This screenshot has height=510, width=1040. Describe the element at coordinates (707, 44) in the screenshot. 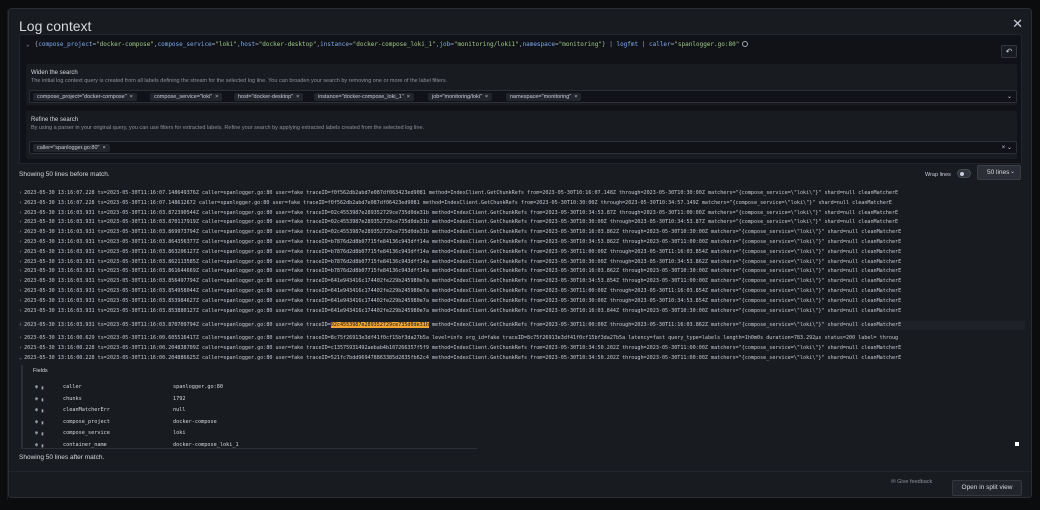

I see `query-filter-value: "spanlogger.go:80"` at that location.